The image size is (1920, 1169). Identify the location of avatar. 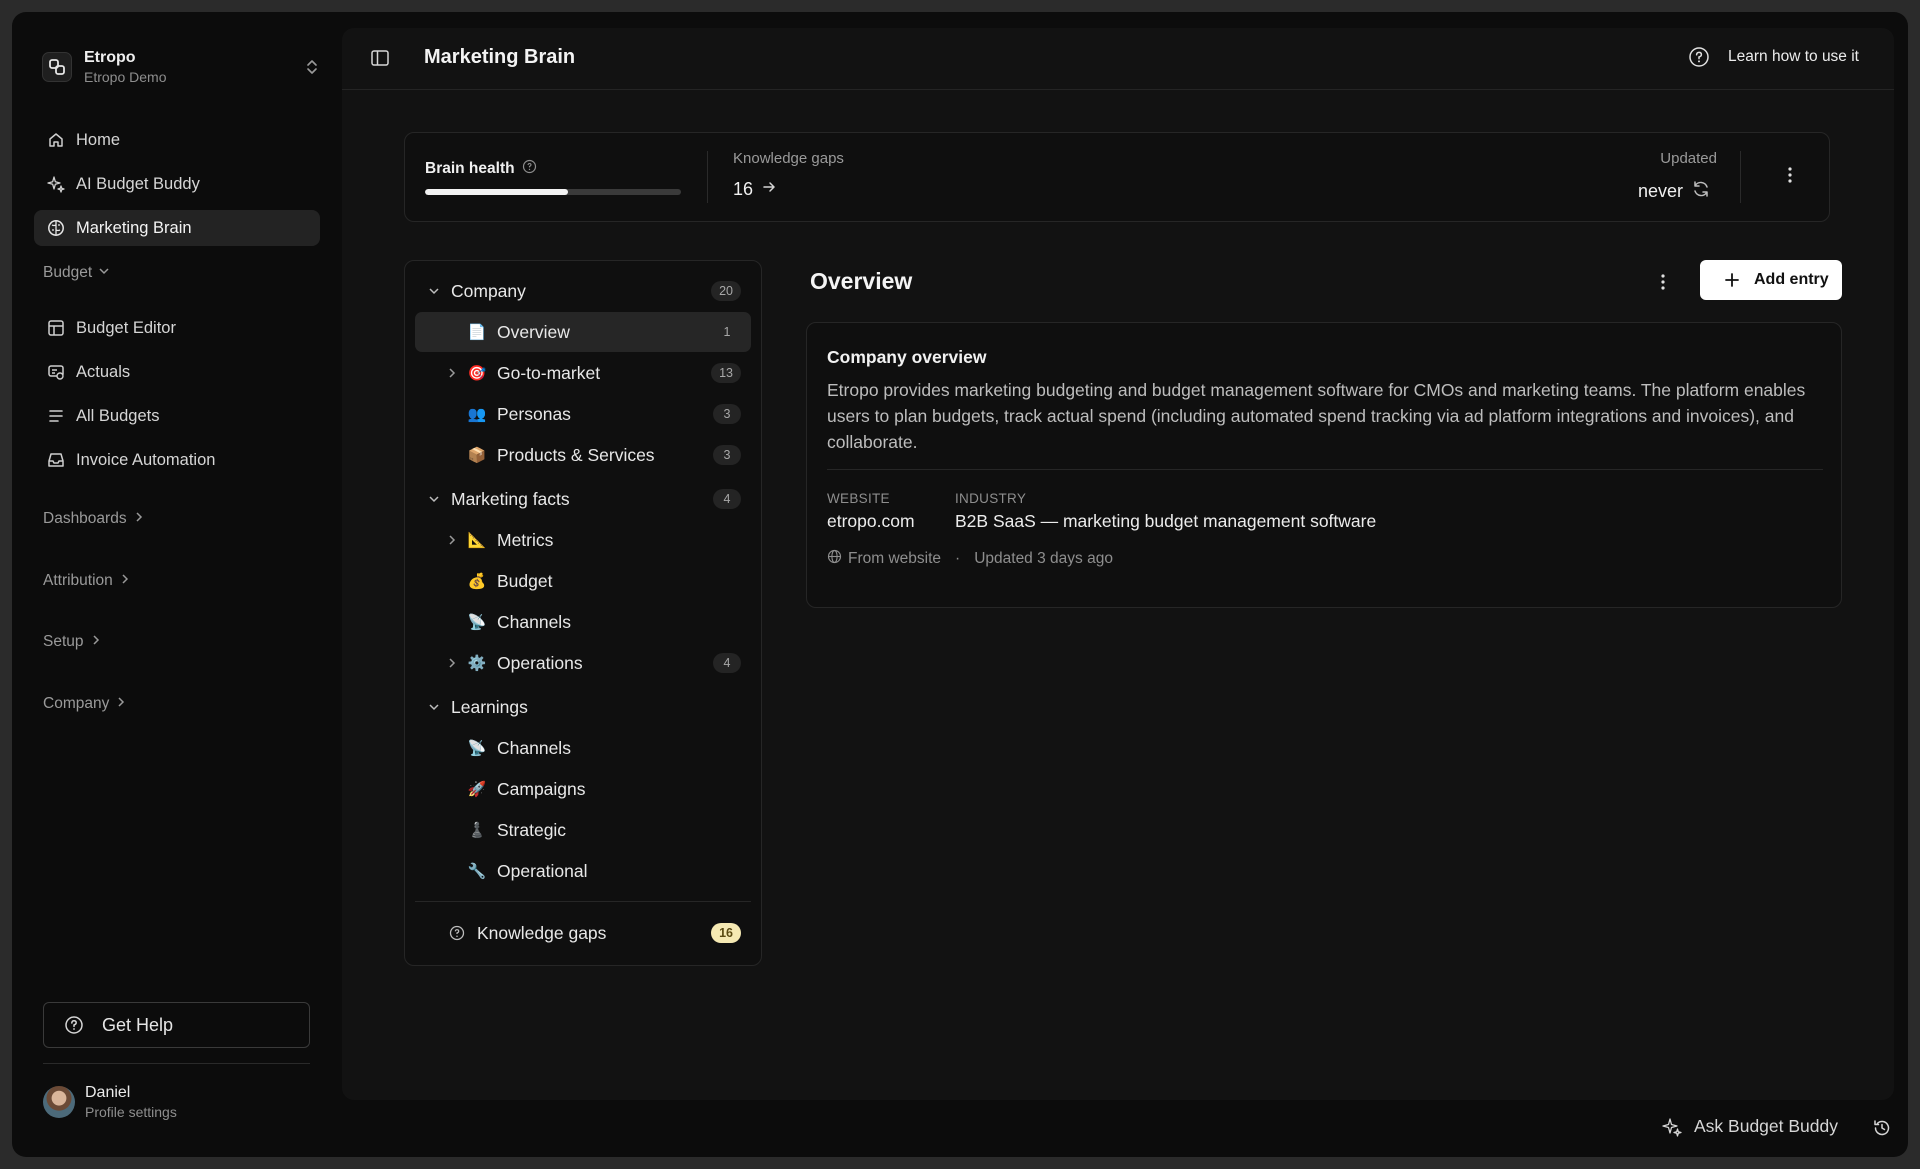
(59, 1102).